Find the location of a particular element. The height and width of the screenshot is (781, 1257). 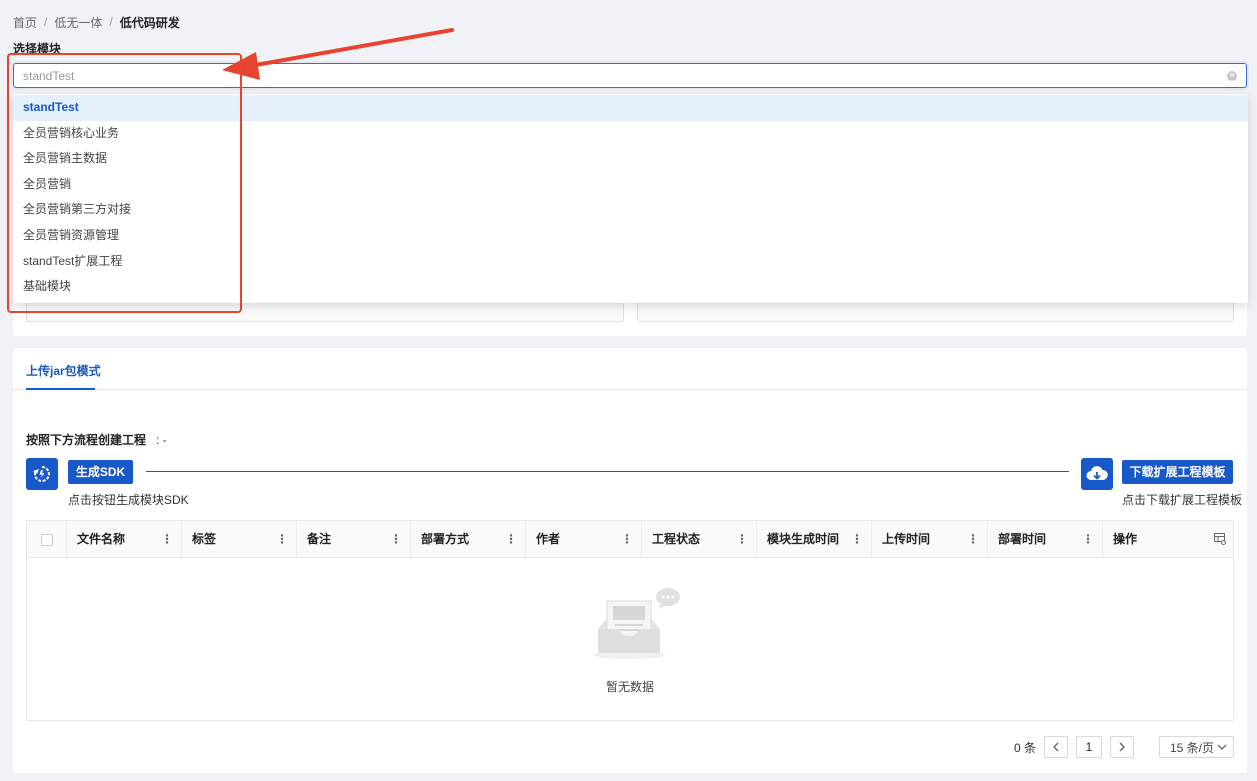

column-header-author: 作者 ⋮ is located at coordinates (584, 539).